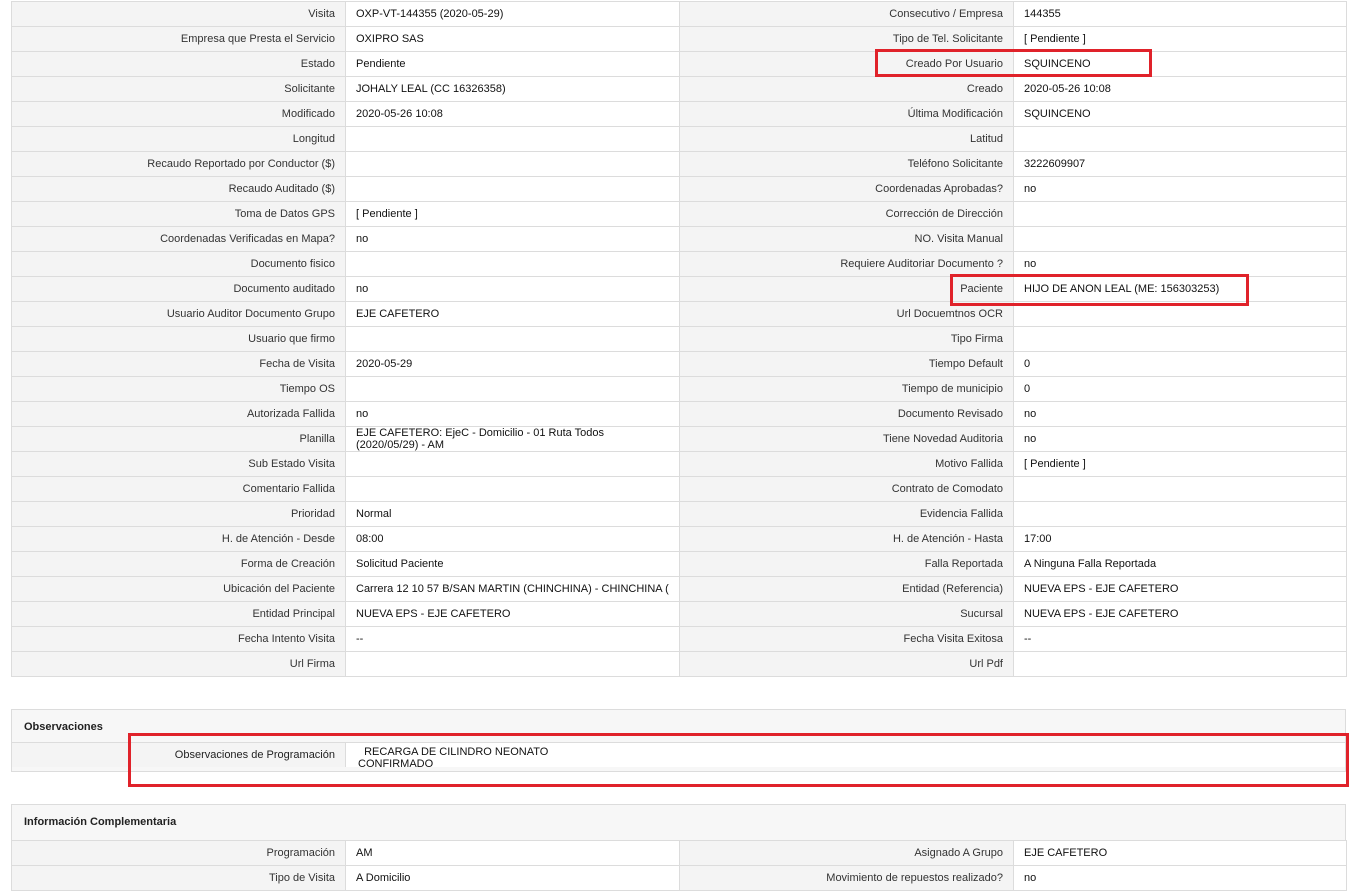 This screenshot has height=891, width=1349. I want to click on label-asignado-a-grupo: Asignado A Grupo, so click(846, 853).